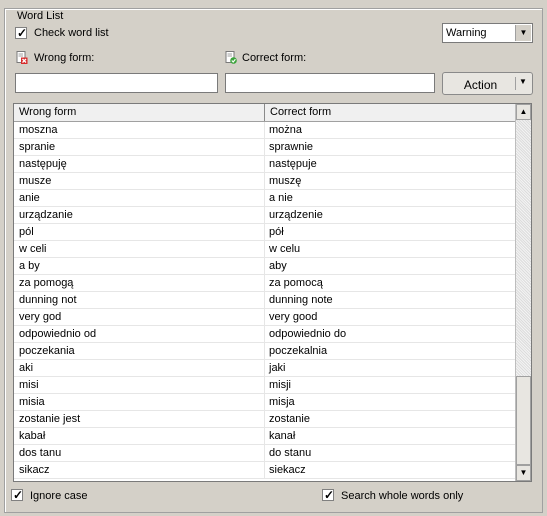  I want to click on correct-form-cell: kanał, so click(390, 436).